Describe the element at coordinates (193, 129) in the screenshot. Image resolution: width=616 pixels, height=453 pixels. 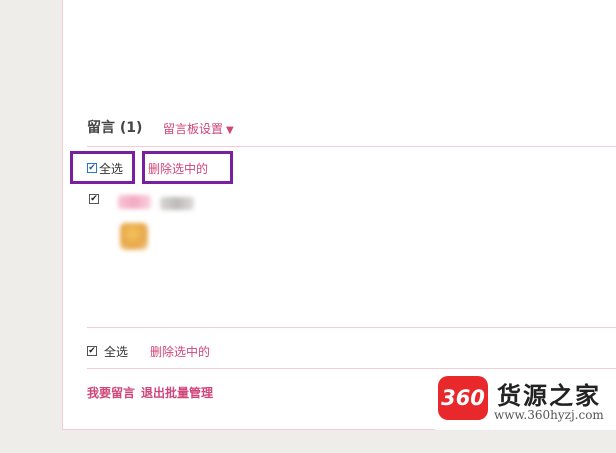
I see `settings-link-label: 留言板设置` at that location.